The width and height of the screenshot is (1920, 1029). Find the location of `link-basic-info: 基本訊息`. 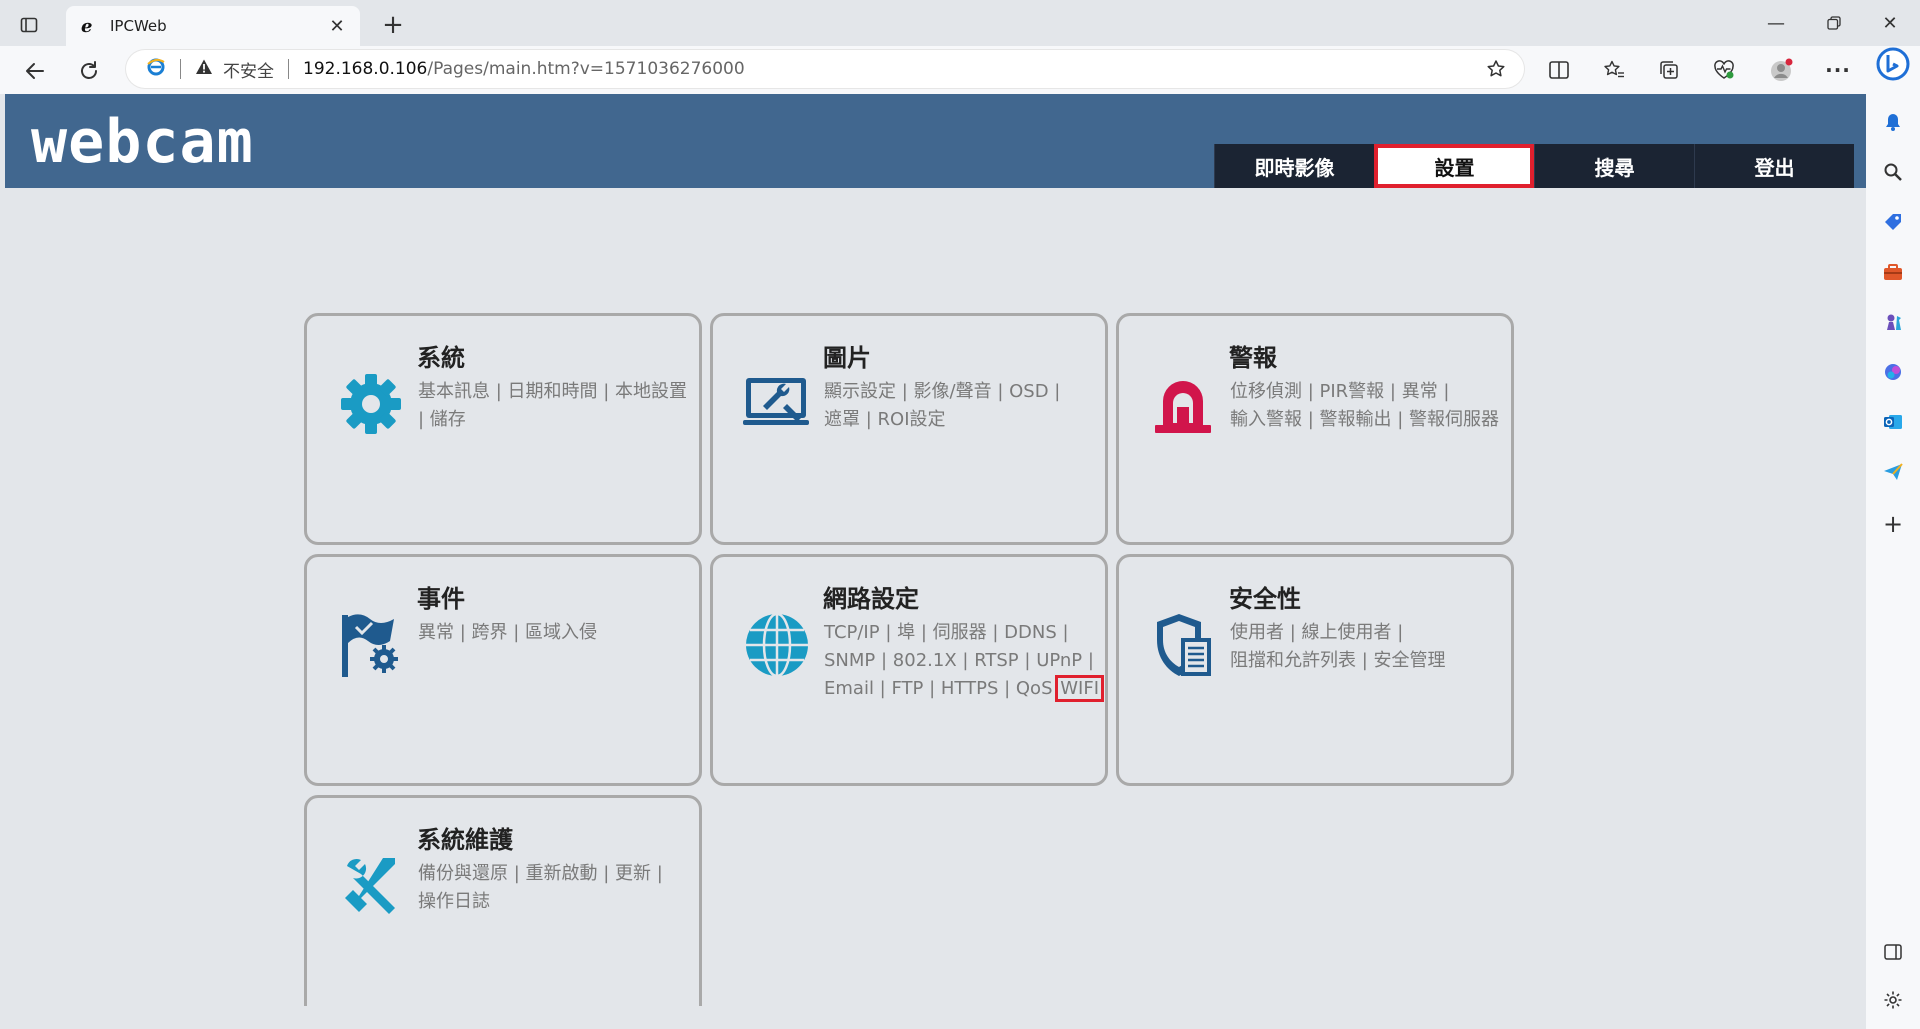

link-basic-info: 基本訊息 is located at coordinates (454, 391).